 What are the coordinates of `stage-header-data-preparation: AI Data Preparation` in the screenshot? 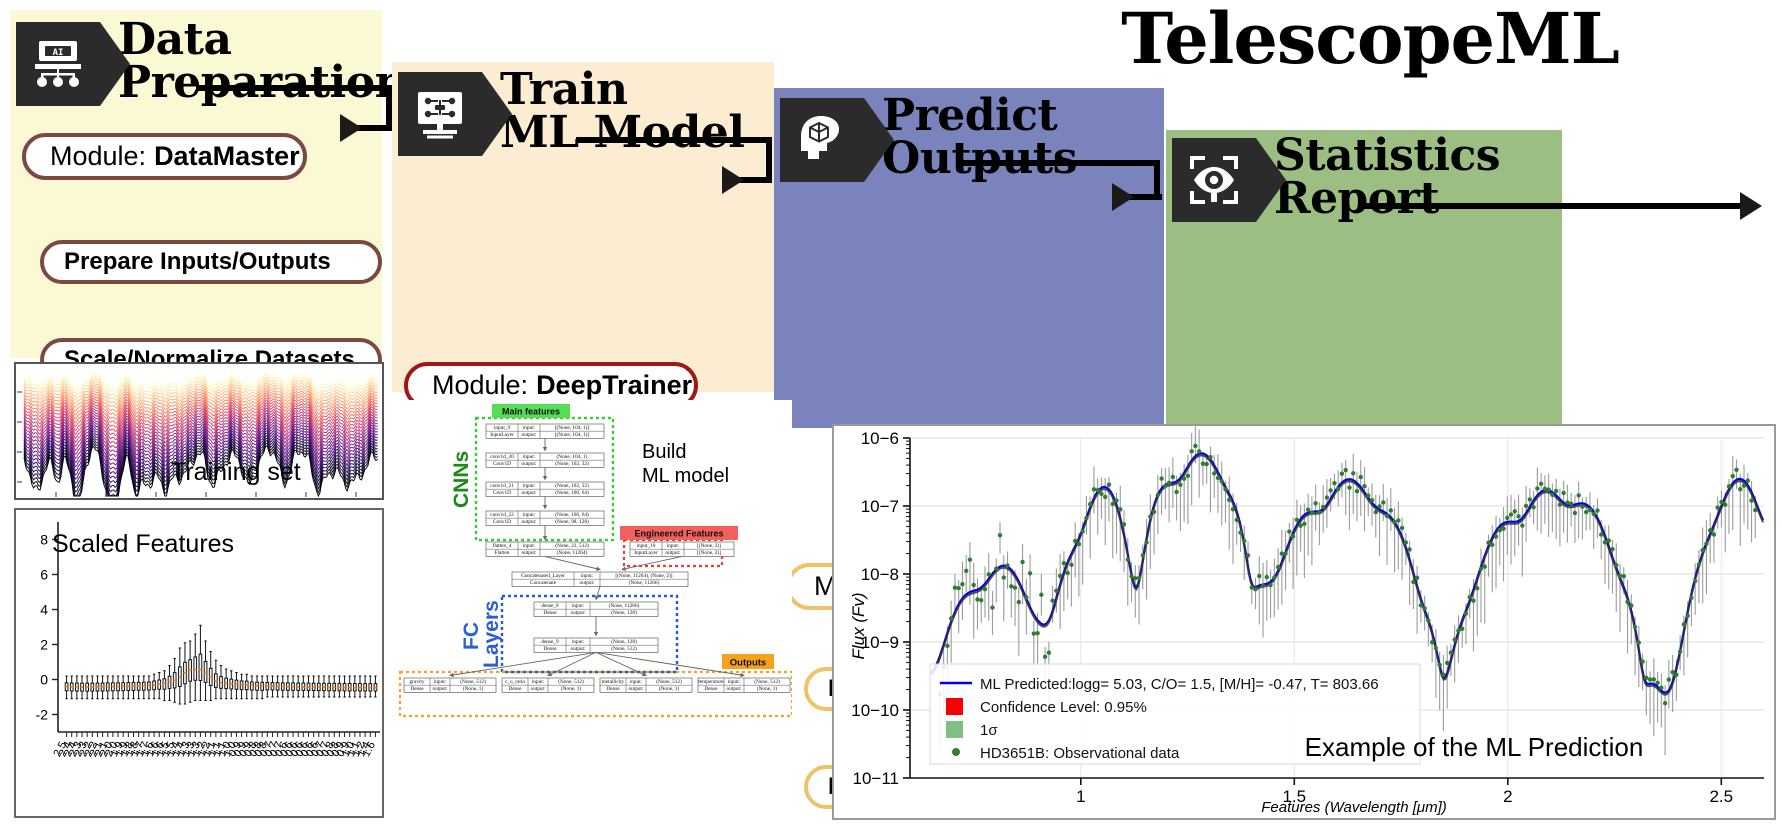 It's located at (211, 63).